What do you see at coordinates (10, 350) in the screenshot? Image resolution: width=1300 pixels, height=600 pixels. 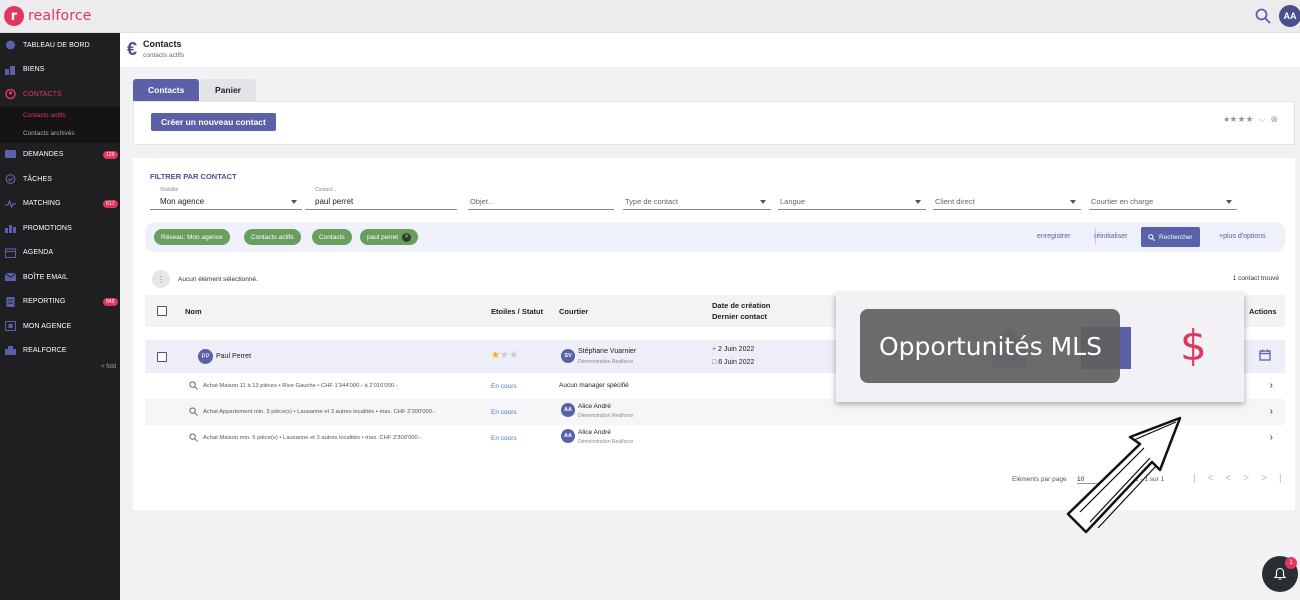 I see `realforce-icon` at bounding box center [10, 350].